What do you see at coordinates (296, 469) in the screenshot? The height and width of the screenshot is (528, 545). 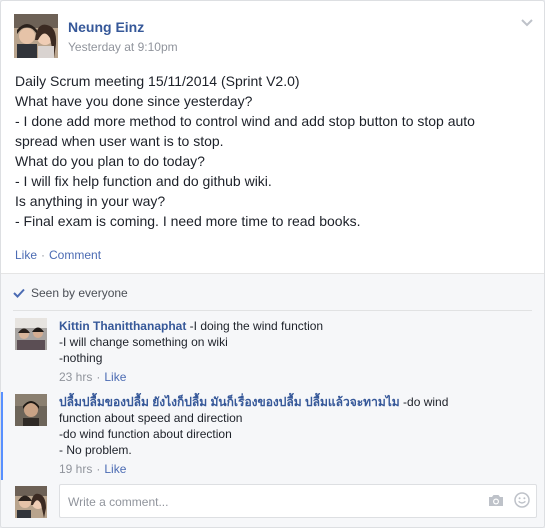 I see `comment-meta: 19 hrs · Like` at bounding box center [296, 469].